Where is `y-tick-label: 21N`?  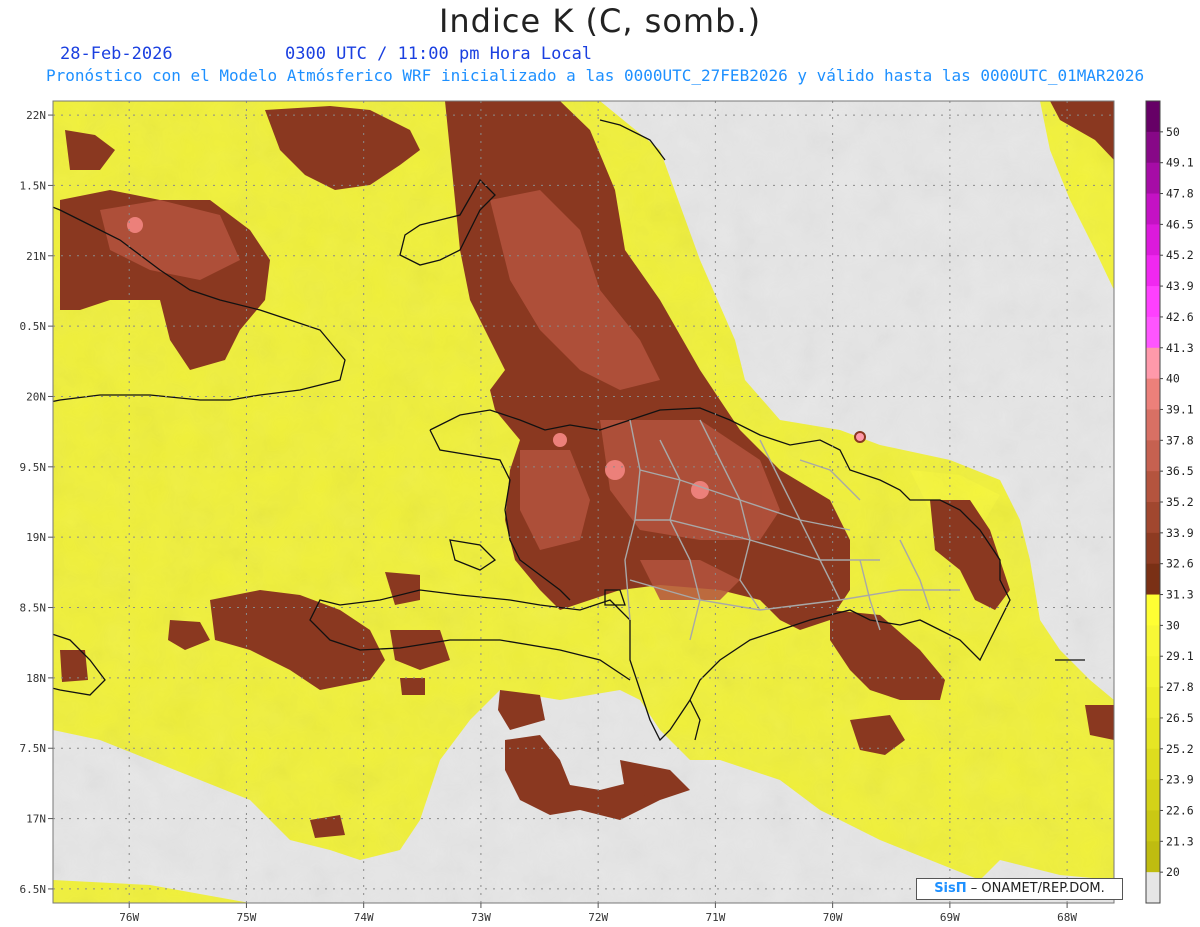 y-tick-label: 21N is located at coordinates (36, 256).